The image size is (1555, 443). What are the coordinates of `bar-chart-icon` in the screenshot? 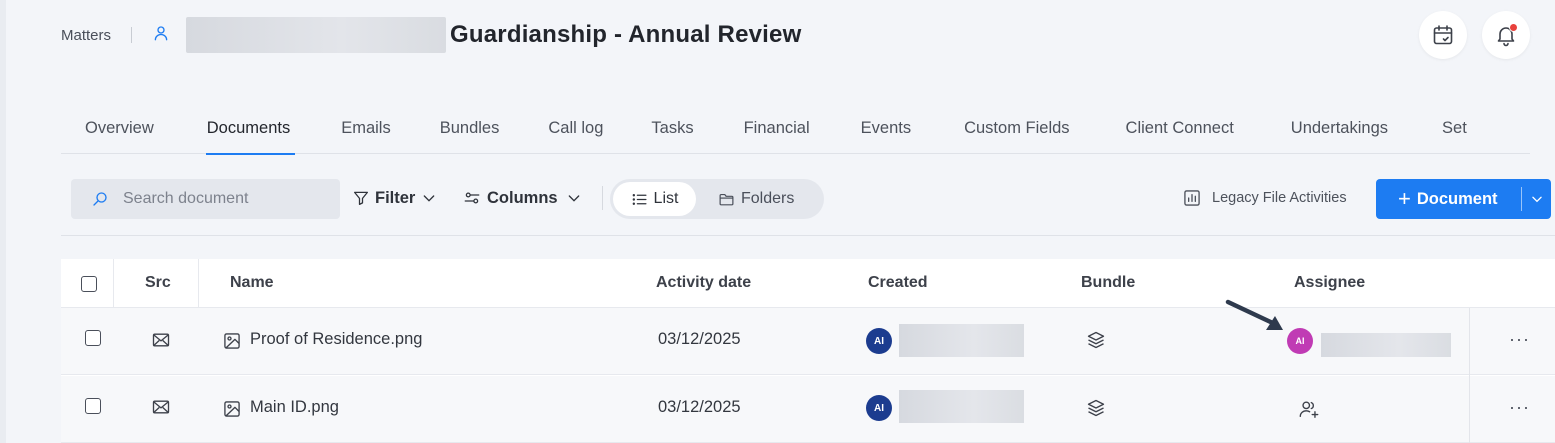 It's located at (1192, 198).